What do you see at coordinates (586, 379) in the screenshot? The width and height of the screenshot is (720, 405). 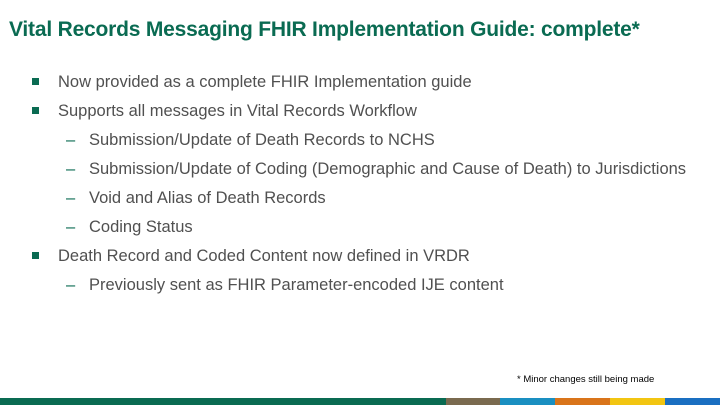 I see `footnote: * Minor changes still being made` at bounding box center [586, 379].